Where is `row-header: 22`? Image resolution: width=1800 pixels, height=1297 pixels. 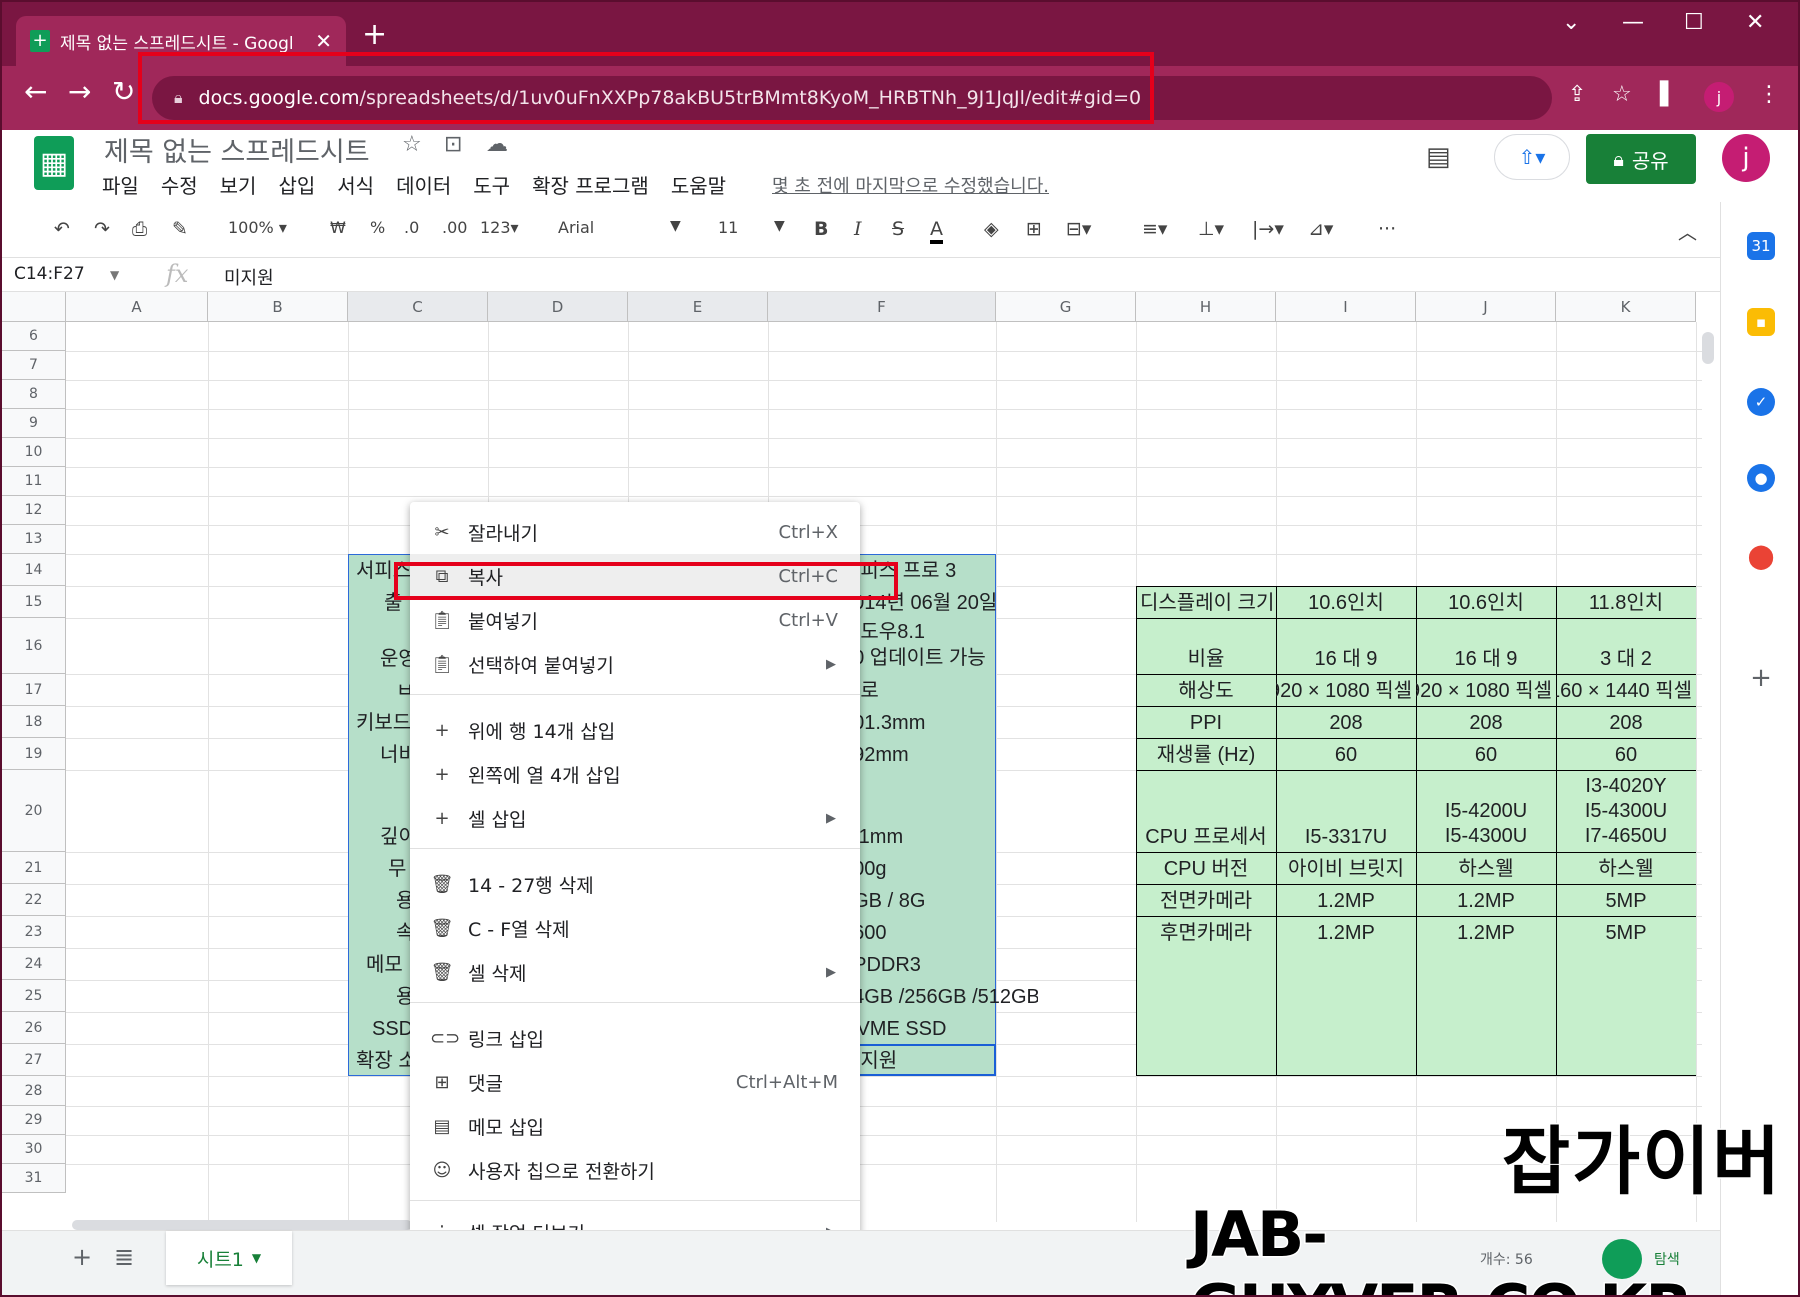 row-header: 22 is located at coordinates (34, 900).